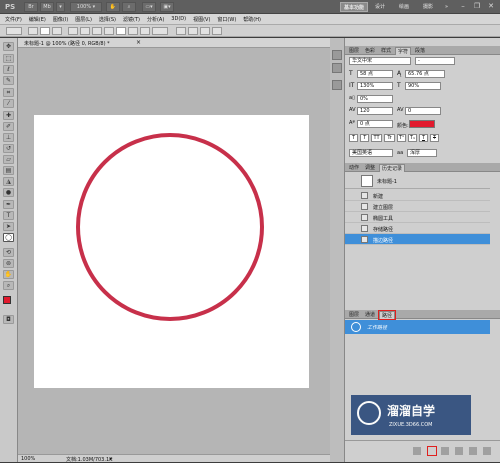 This screenshot has height=463, width=500. Describe the element at coordinates (57, 31) in the screenshot. I see `fill-pixels-button` at that location.